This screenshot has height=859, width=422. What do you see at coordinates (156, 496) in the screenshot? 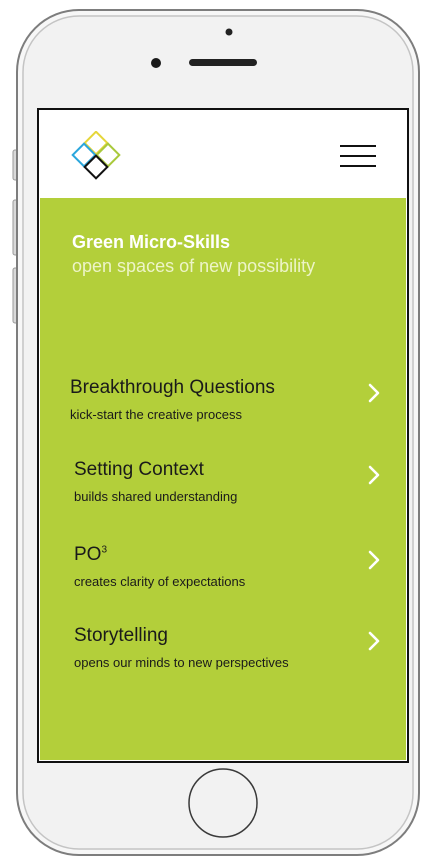
I see `skill-subtitle: builds shared understanding` at bounding box center [156, 496].